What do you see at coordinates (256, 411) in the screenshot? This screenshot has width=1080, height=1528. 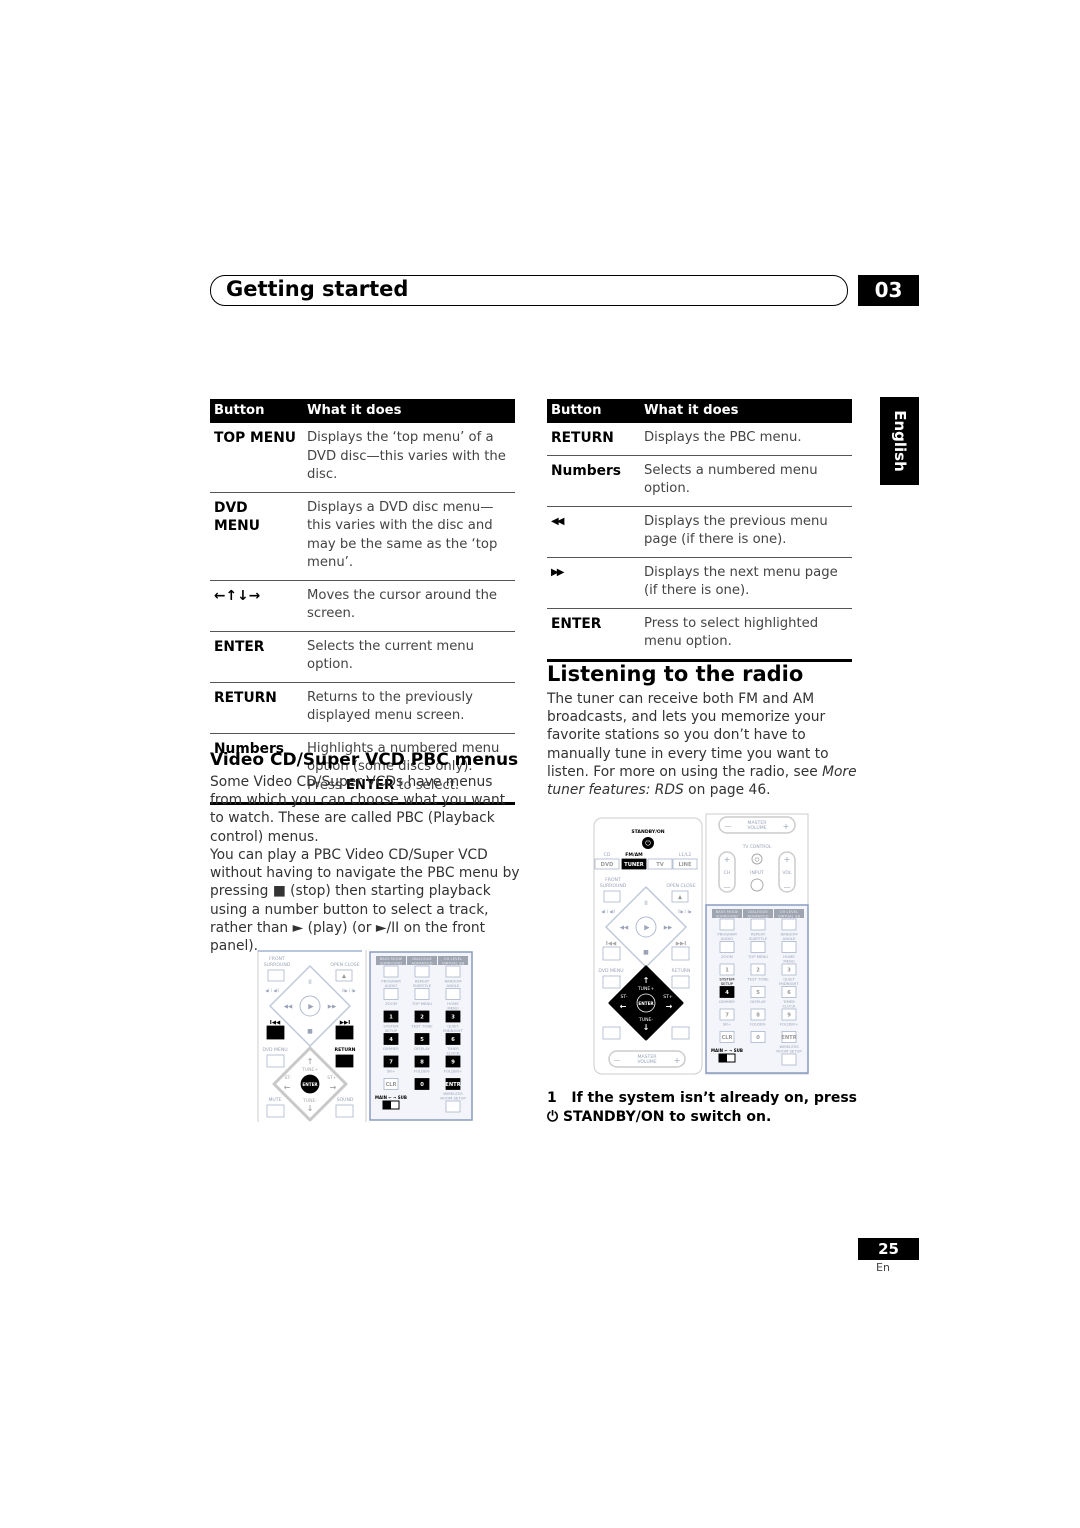 I see `column-header: Button` at bounding box center [256, 411].